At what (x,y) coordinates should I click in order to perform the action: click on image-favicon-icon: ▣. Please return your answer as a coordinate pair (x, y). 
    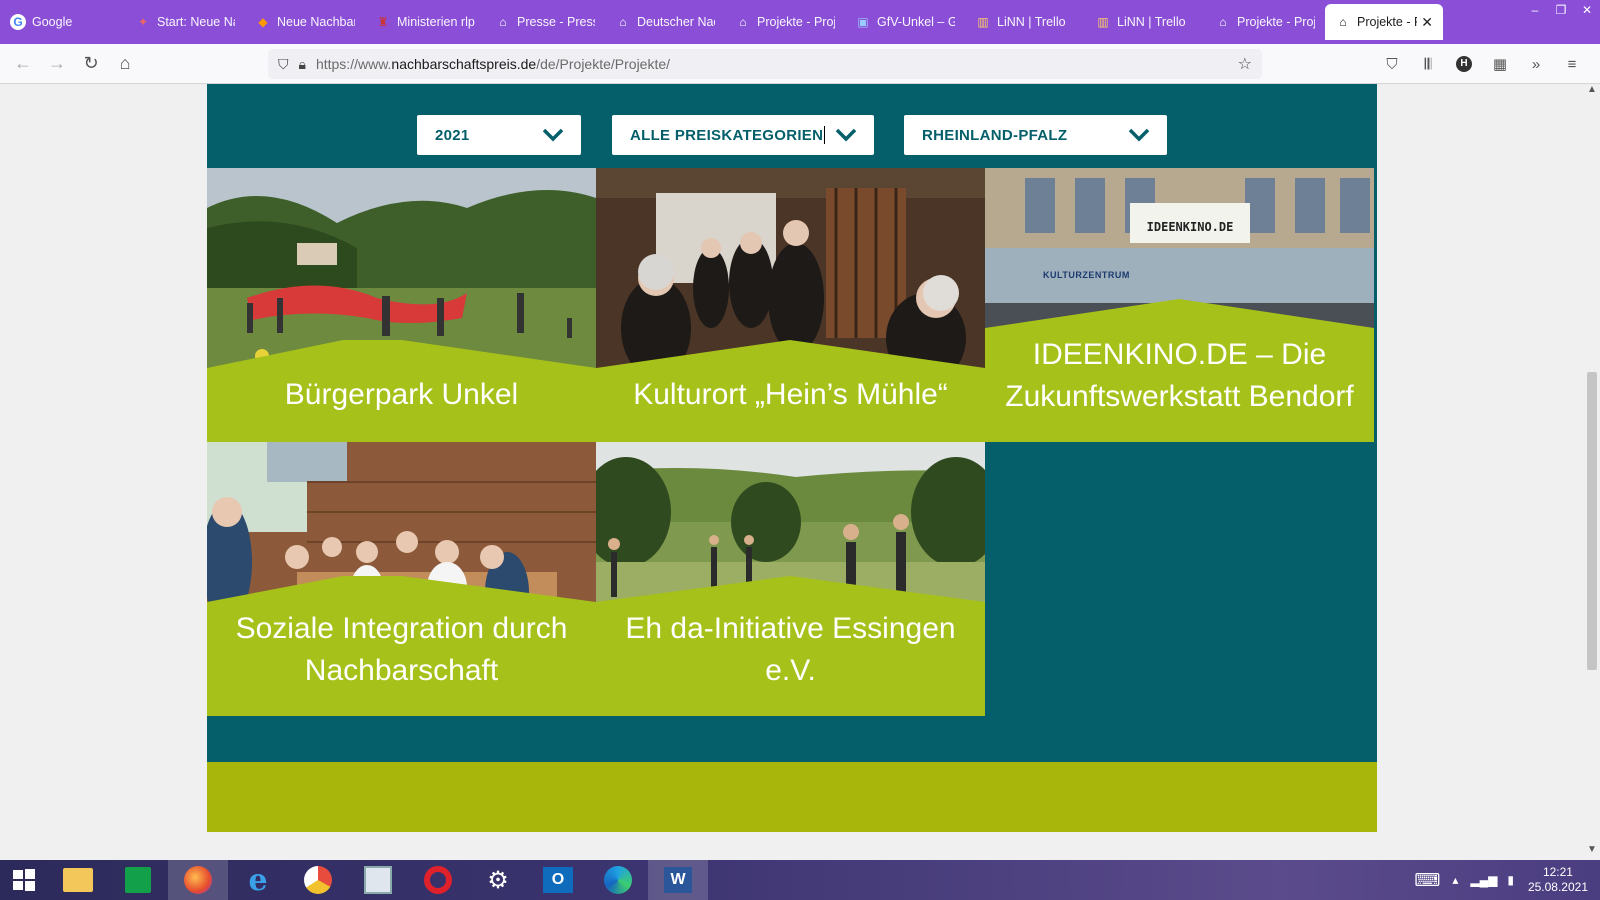
    Looking at the image, I should click on (863, 22).